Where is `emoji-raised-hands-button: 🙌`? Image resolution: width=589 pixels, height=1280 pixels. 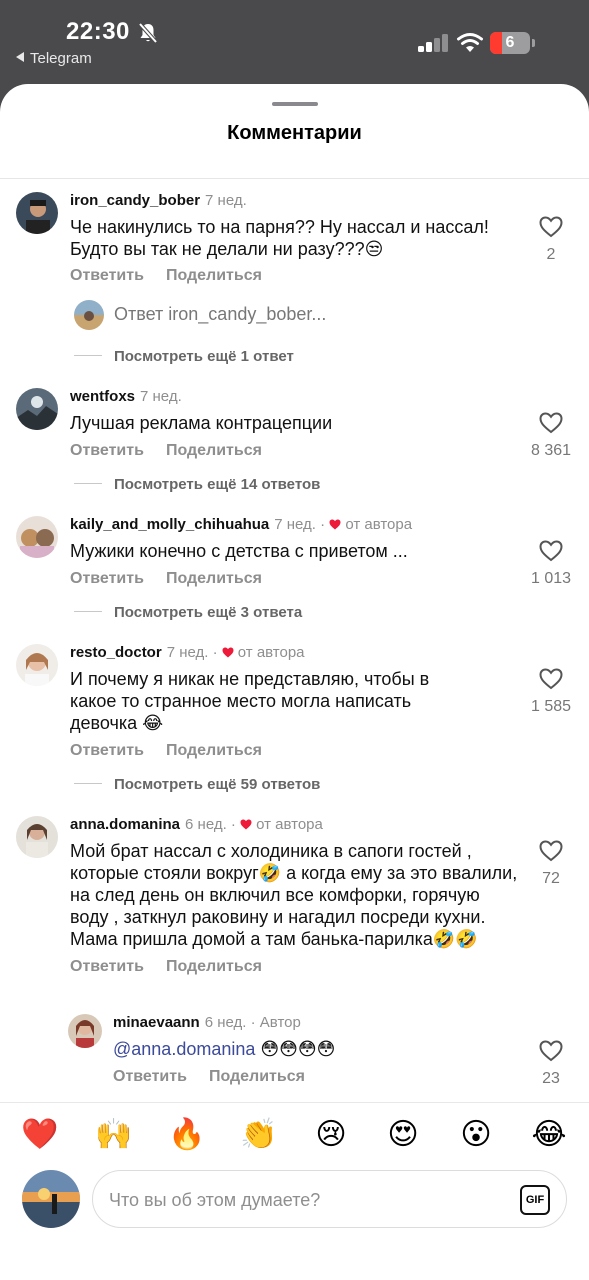 emoji-raised-hands-button: 🙌 is located at coordinates (113, 1135).